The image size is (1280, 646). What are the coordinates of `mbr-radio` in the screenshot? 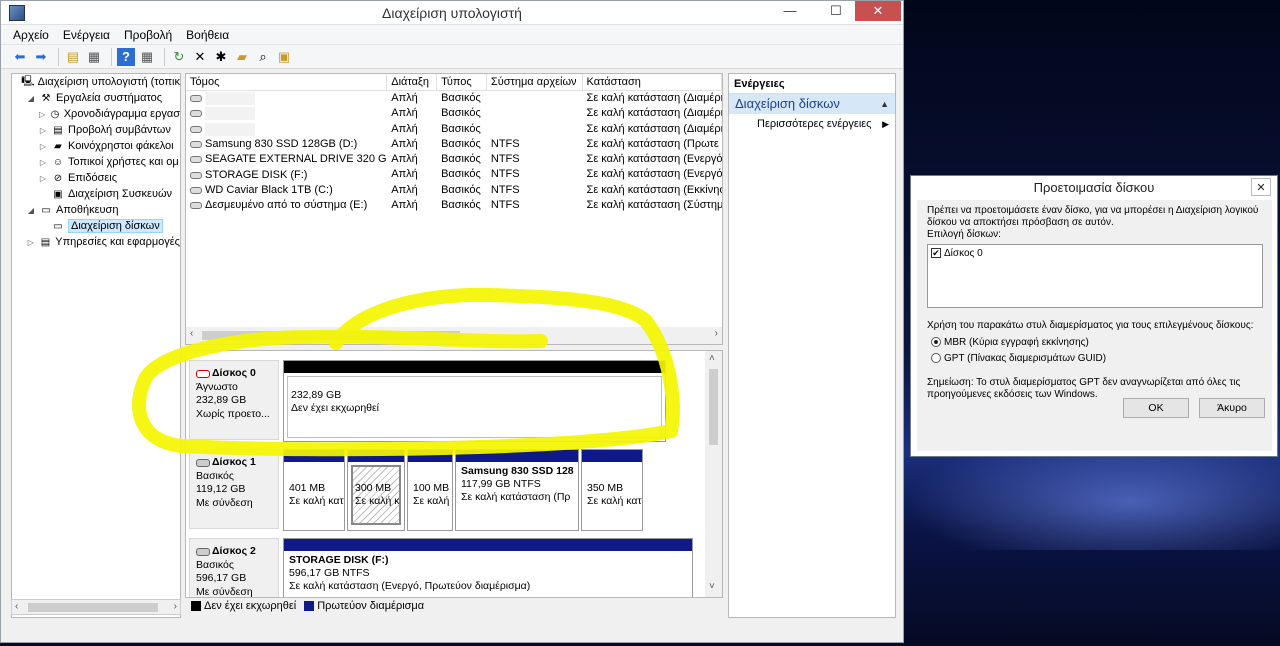 It's located at (936, 342).